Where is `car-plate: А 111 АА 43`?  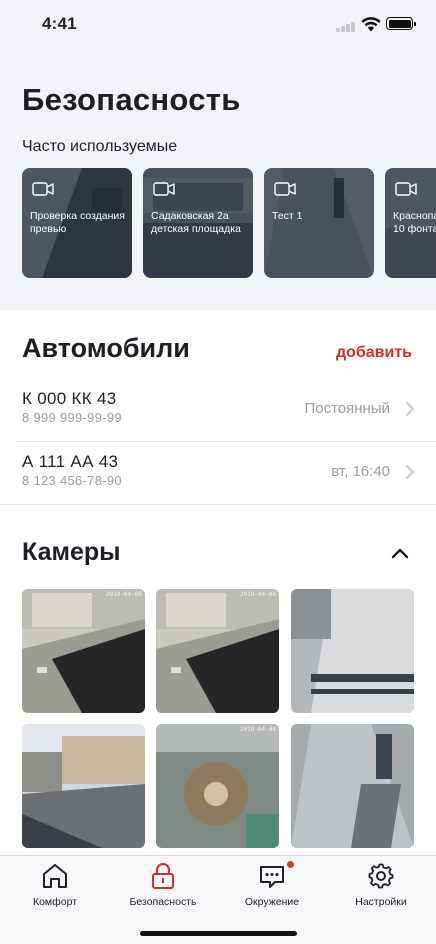 car-plate: А 111 АА 43 is located at coordinates (70, 461).